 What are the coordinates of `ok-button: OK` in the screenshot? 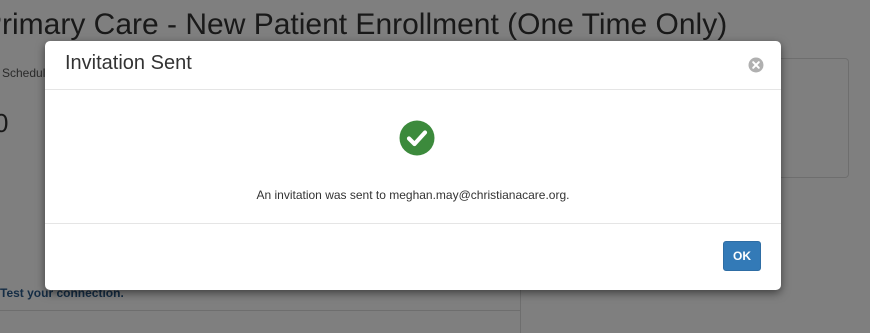 It's located at (742, 256).